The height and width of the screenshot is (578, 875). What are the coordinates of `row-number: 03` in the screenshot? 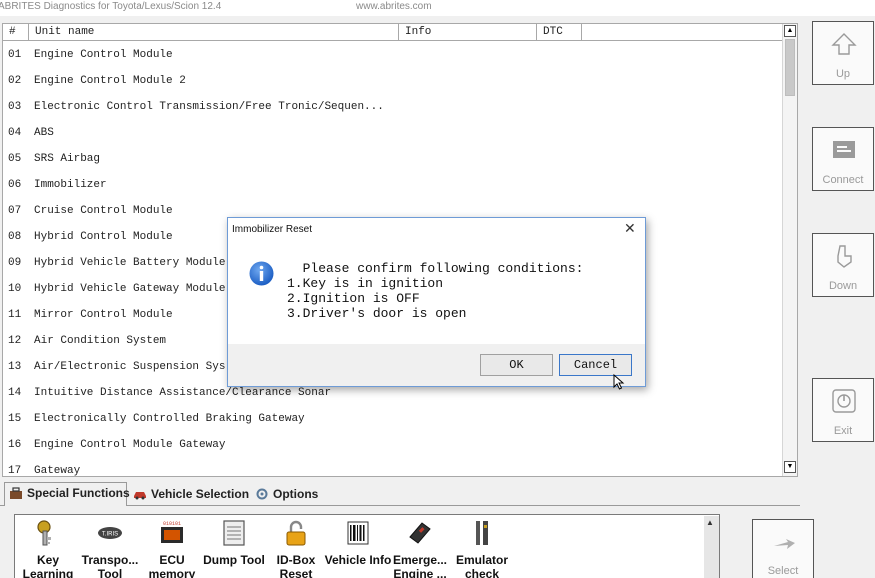 It's located at (15, 107).